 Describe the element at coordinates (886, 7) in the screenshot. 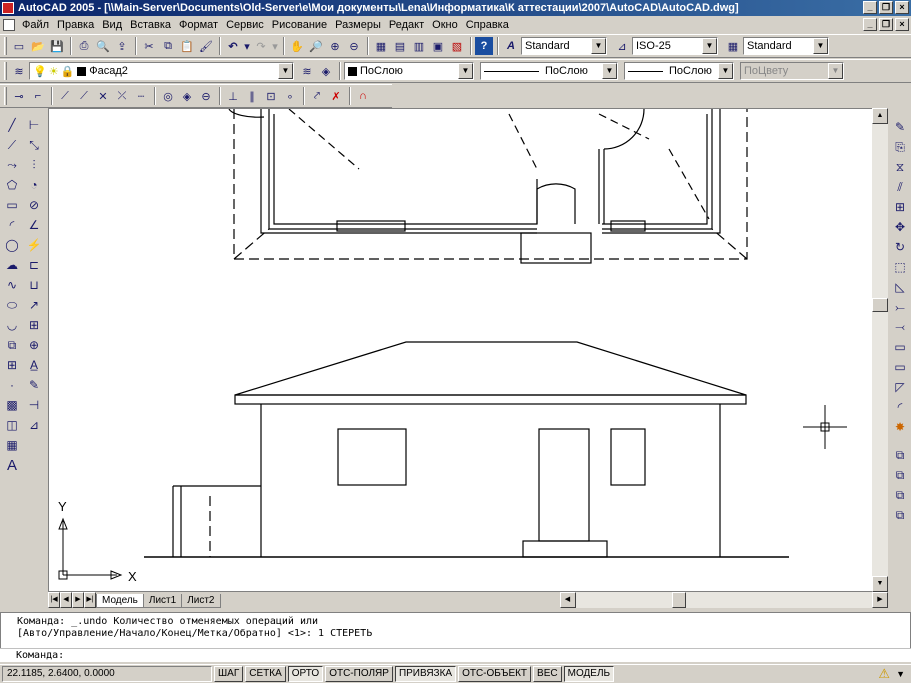

I see `restore-button: ❐` at that location.